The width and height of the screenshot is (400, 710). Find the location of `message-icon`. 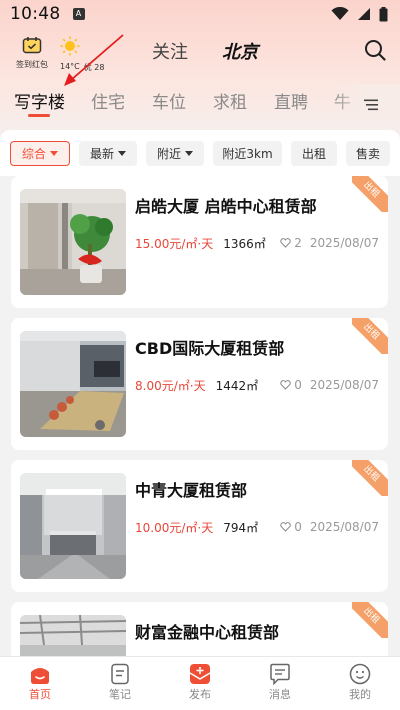

message-icon is located at coordinates (280, 674).